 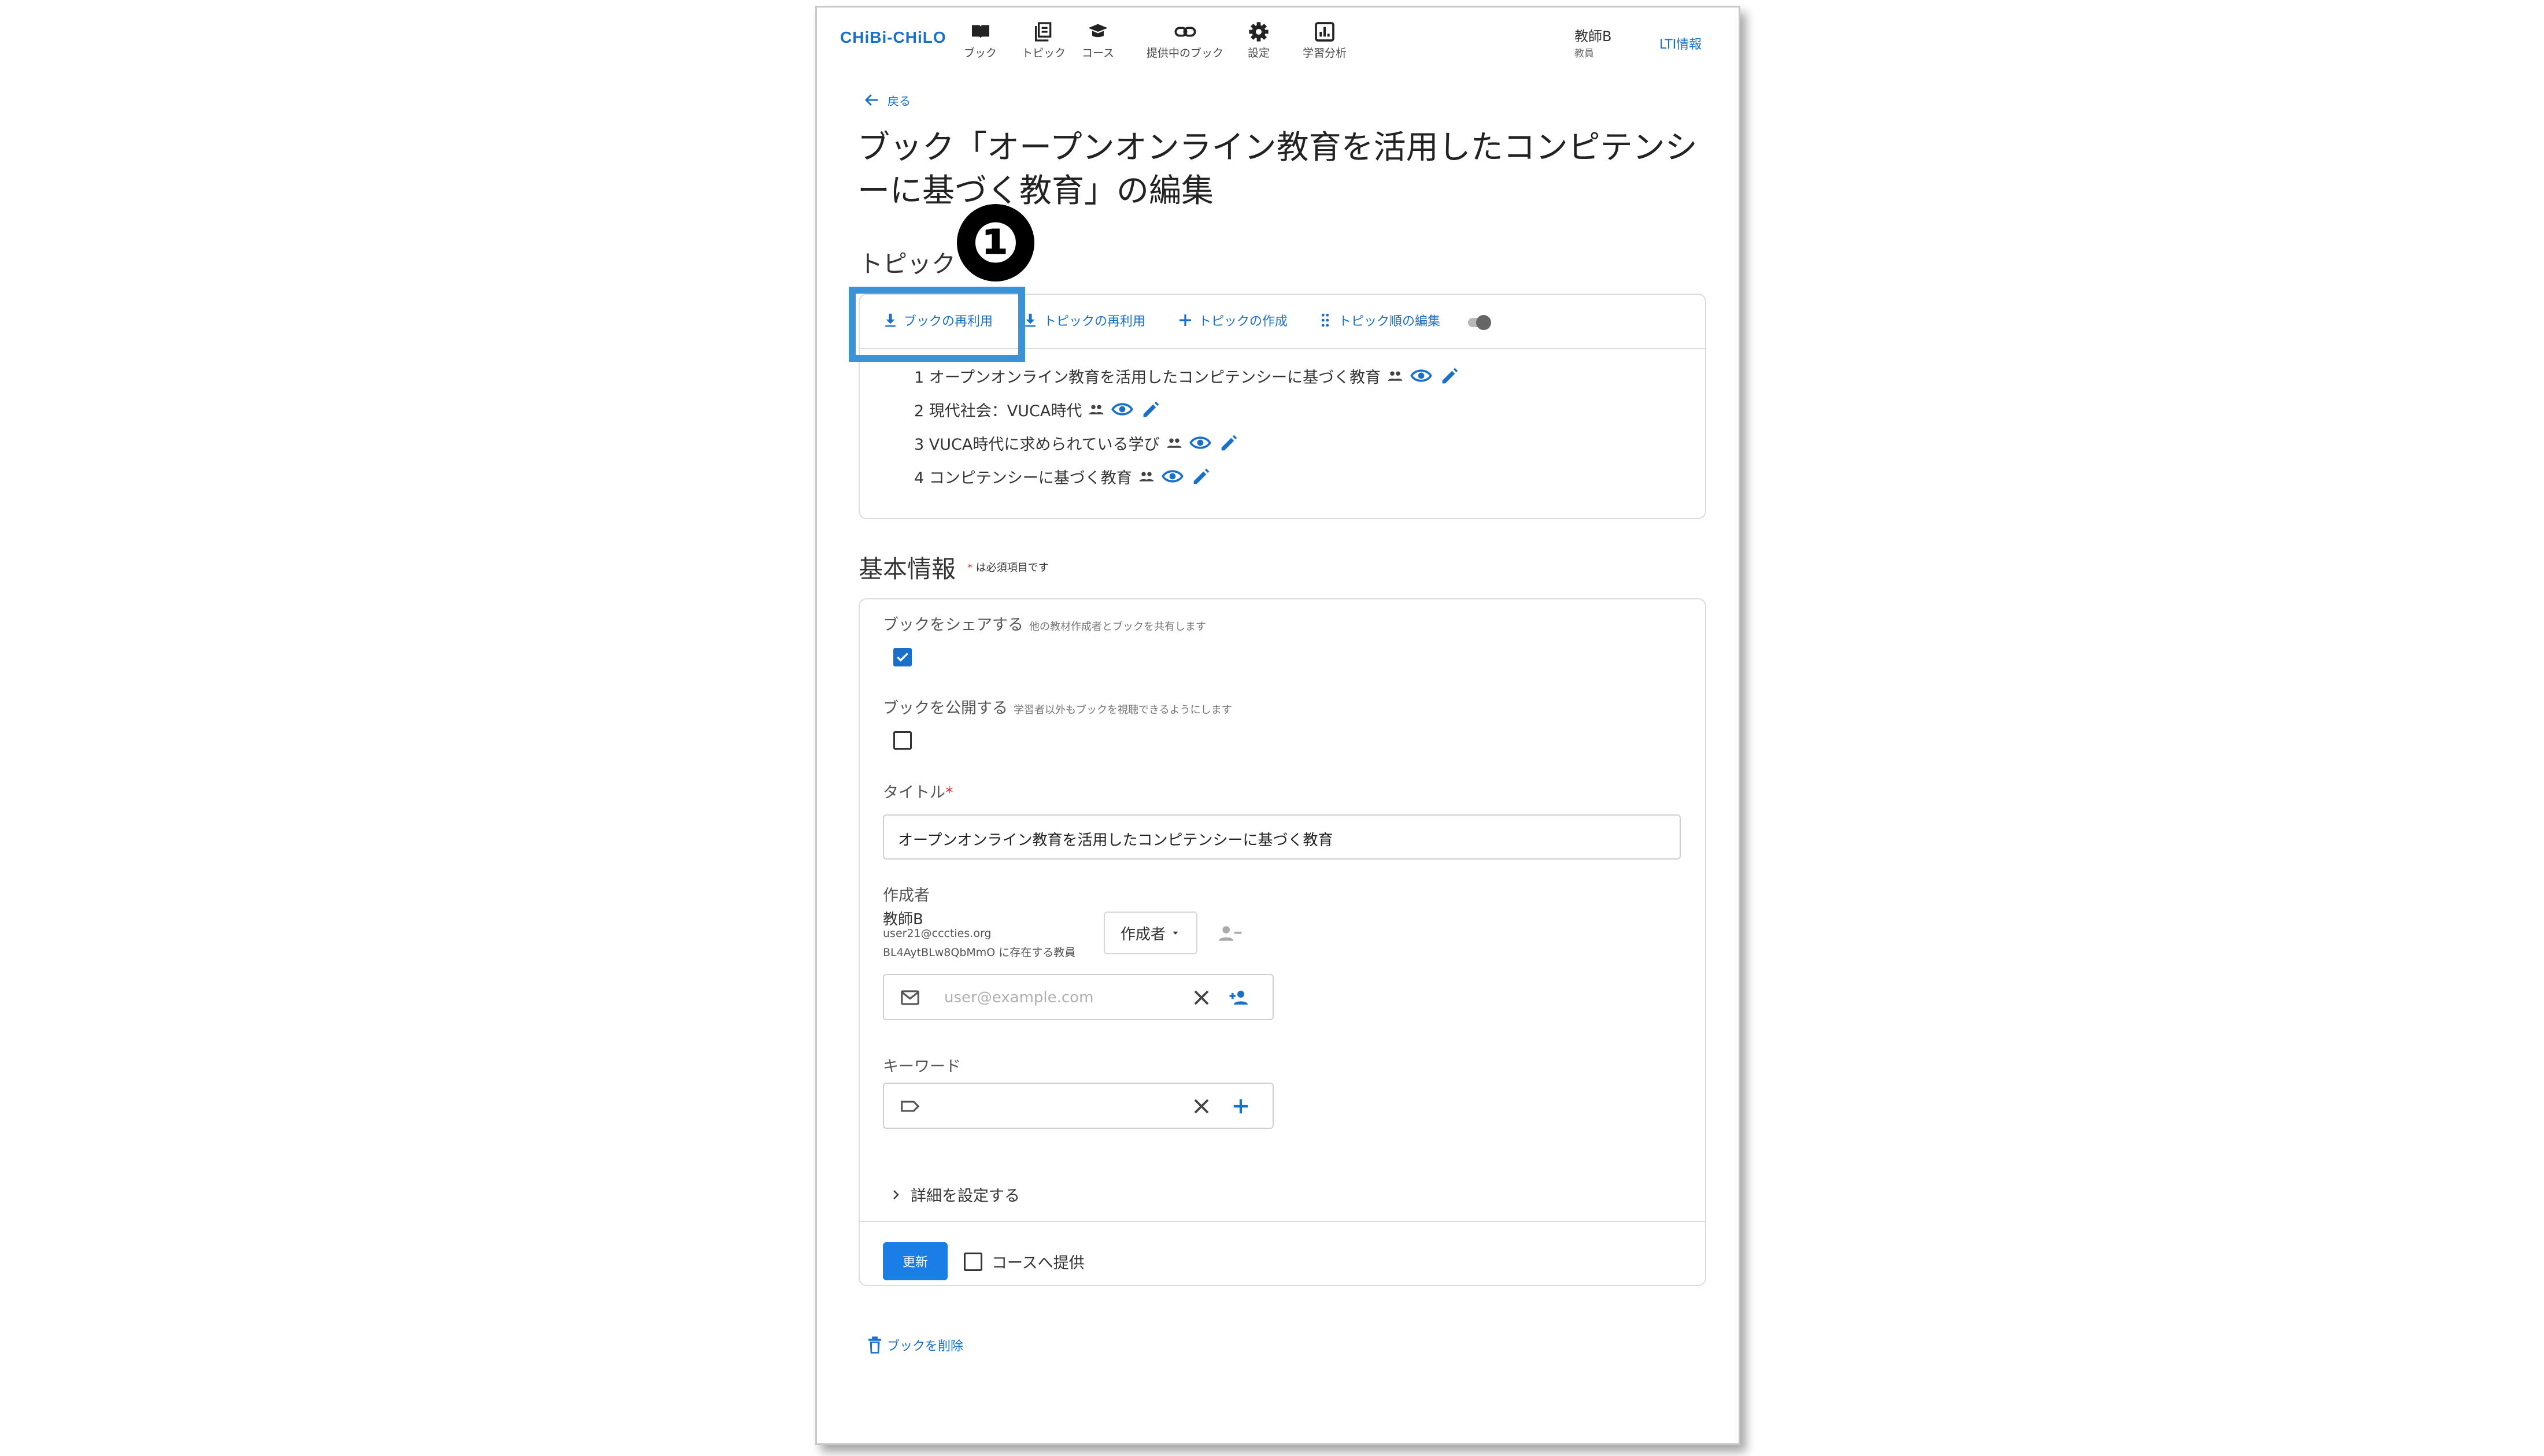 I want to click on topics-heading: トピック, so click(x=907, y=264).